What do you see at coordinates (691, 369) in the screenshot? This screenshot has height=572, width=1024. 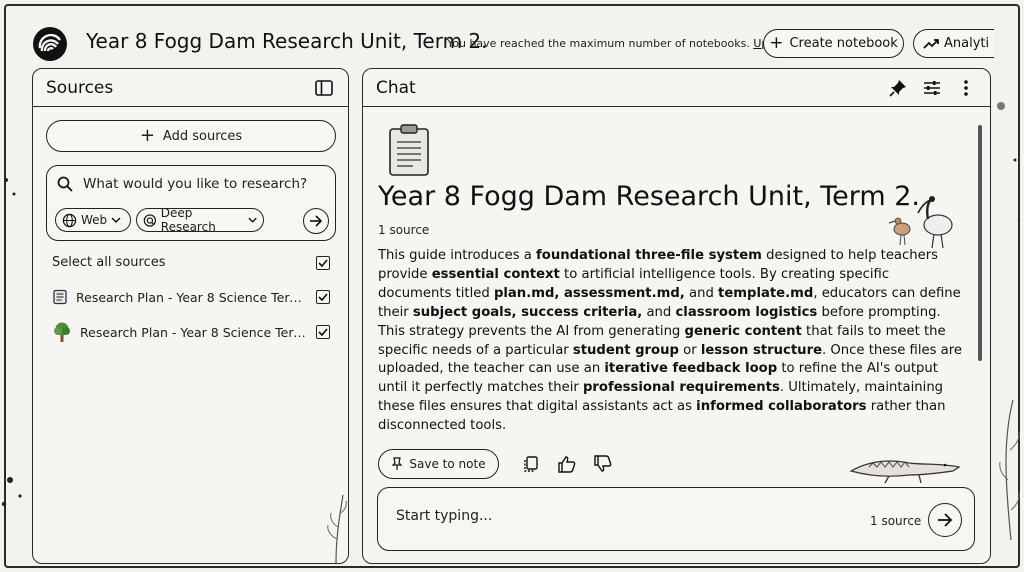 I see `summary-highlight: iterative feedback loop` at bounding box center [691, 369].